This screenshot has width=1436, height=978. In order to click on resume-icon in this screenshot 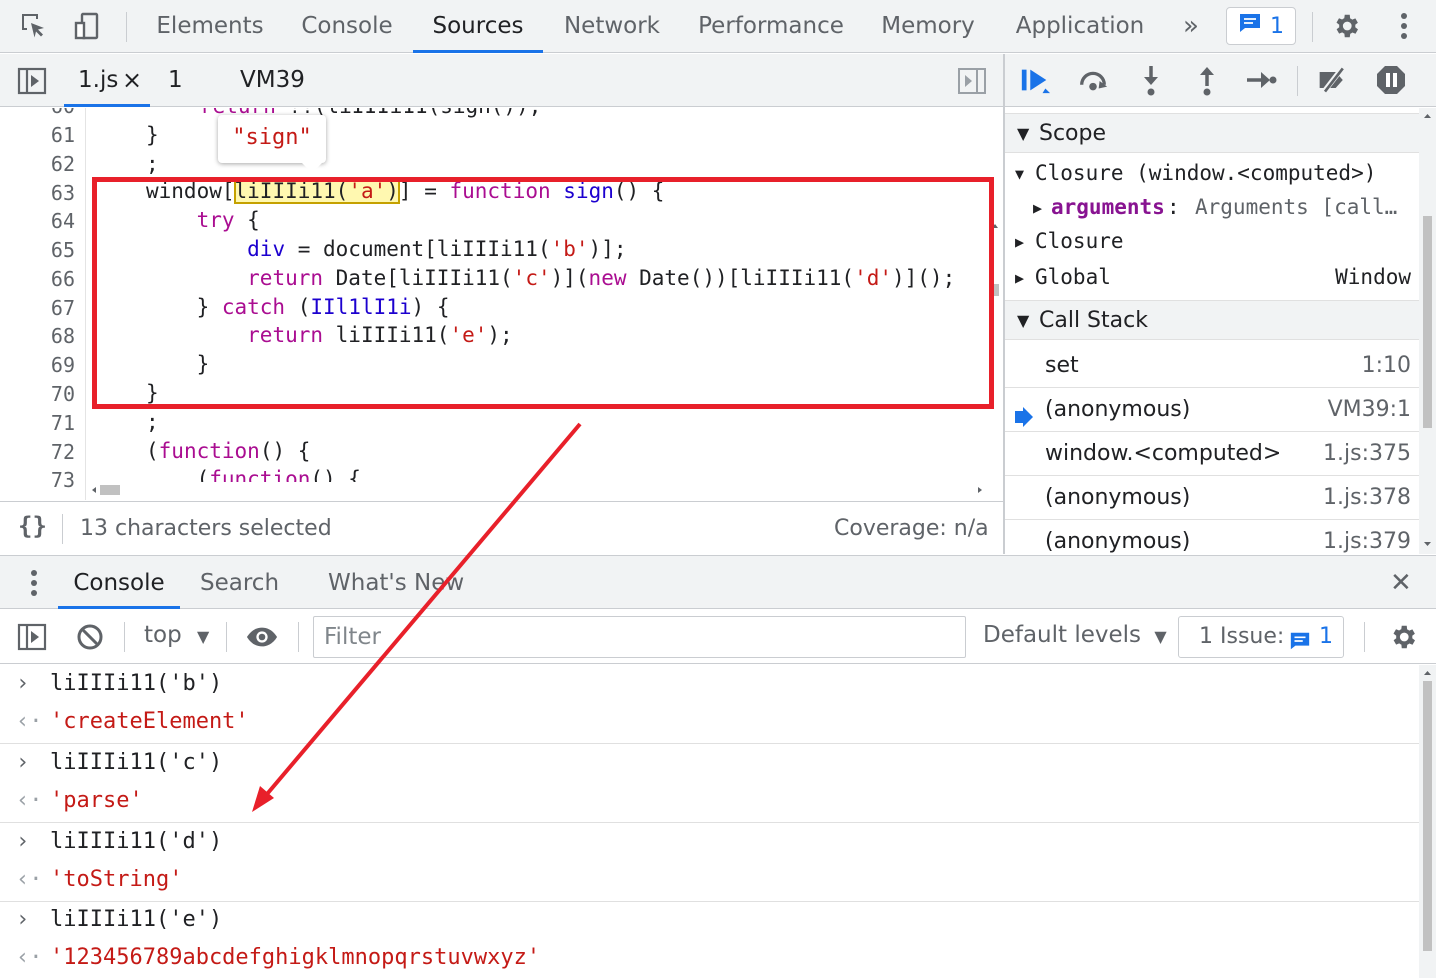, I will do `click(1035, 80)`.